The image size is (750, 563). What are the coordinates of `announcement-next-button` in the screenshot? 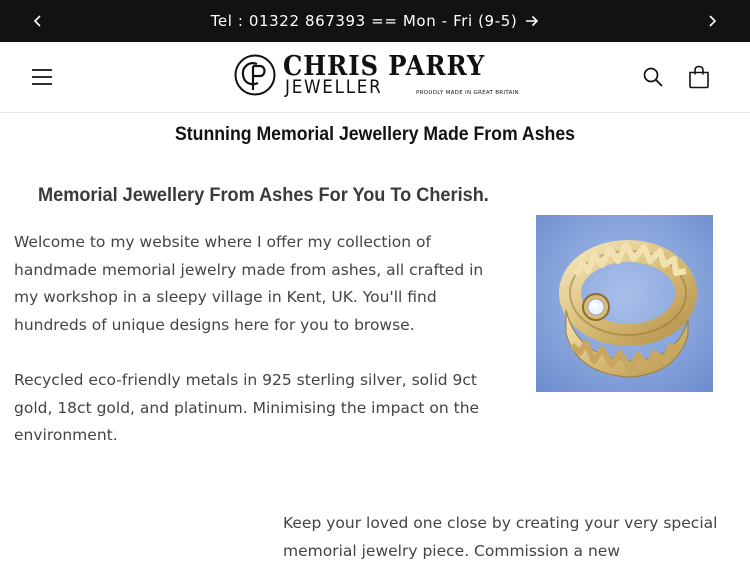 It's located at (712, 21).